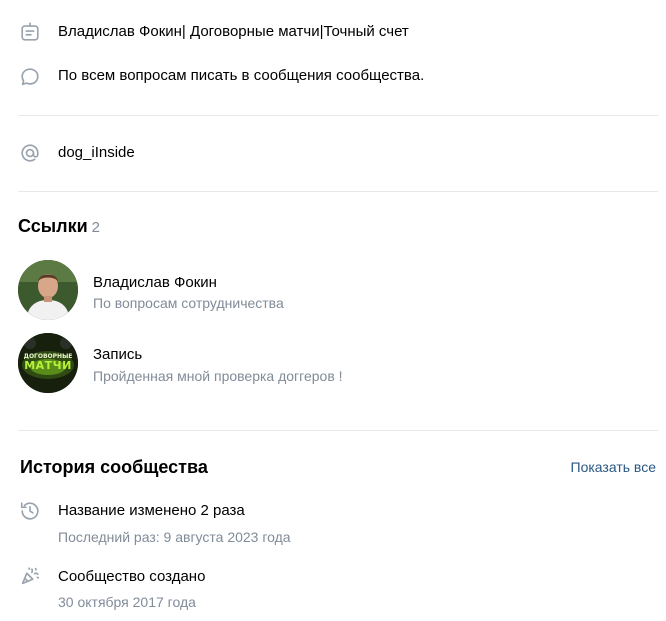 The width and height of the screenshot is (666, 621). What do you see at coordinates (132, 576) in the screenshot?
I see `history-item-title: Сообщество создано` at bounding box center [132, 576].